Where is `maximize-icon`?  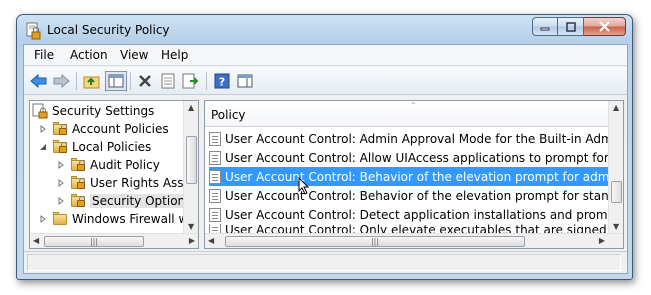 maximize-icon is located at coordinates (570, 26).